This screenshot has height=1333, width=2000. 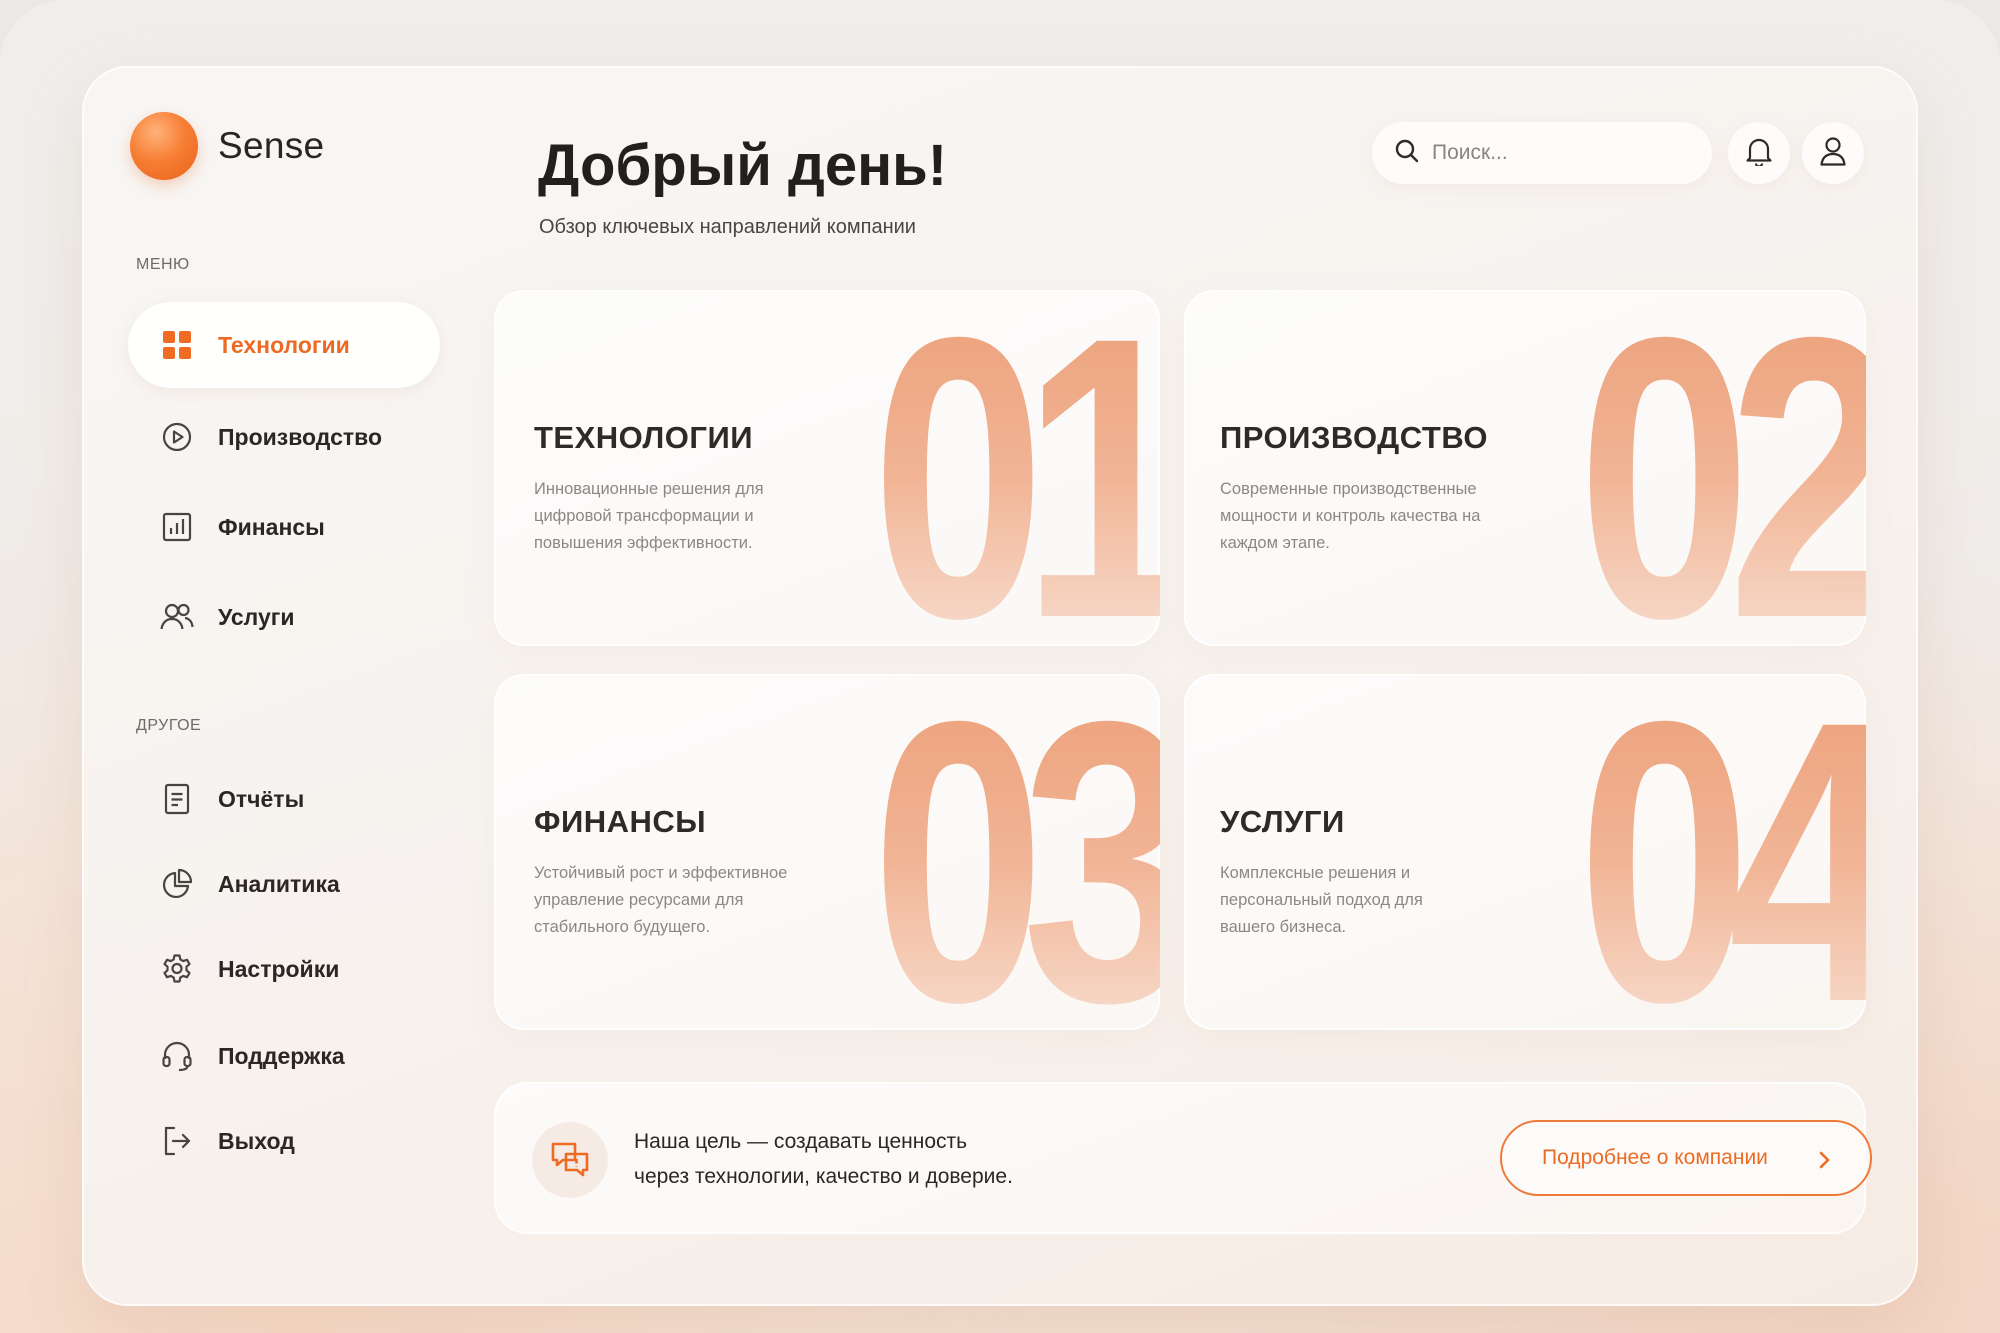 I want to click on sidebar-item-support: Поддержка, so click(x=284, y=1056).